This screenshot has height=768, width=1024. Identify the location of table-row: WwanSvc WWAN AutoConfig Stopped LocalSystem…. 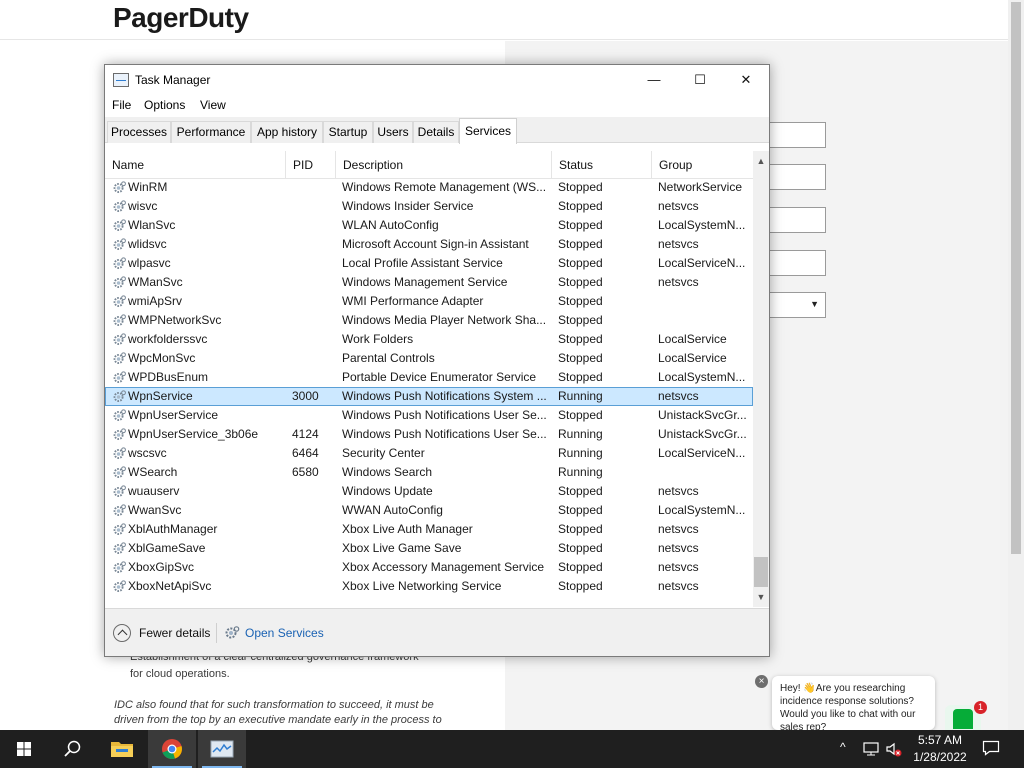
(429, 510).